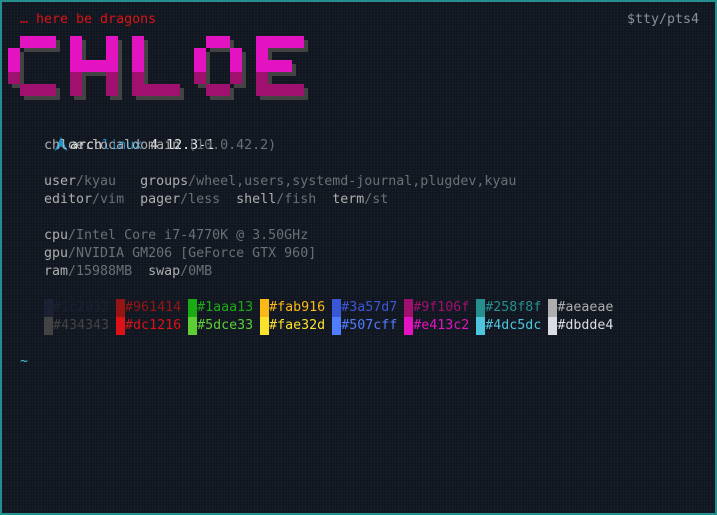 The width and height of the screenshot is (717, 515). What do you see at coordinates (153, 307) in the screenshot?
I see `color-hex-label: #961414` at bounding box center [153, 307].